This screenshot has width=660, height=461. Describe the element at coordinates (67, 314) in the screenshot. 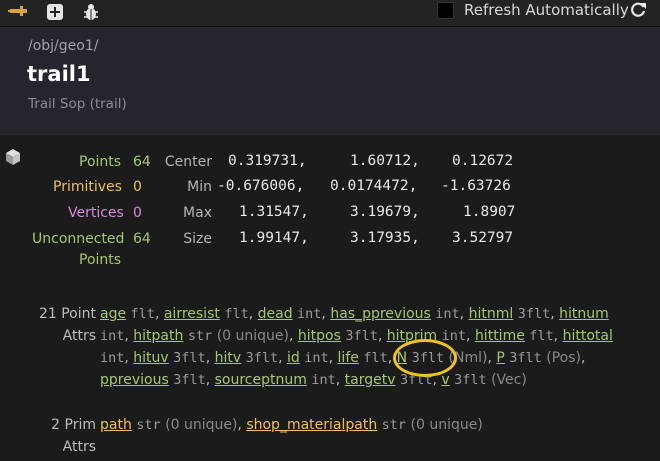

I see `point-attrs-label-line1: 21 Point` at that location.